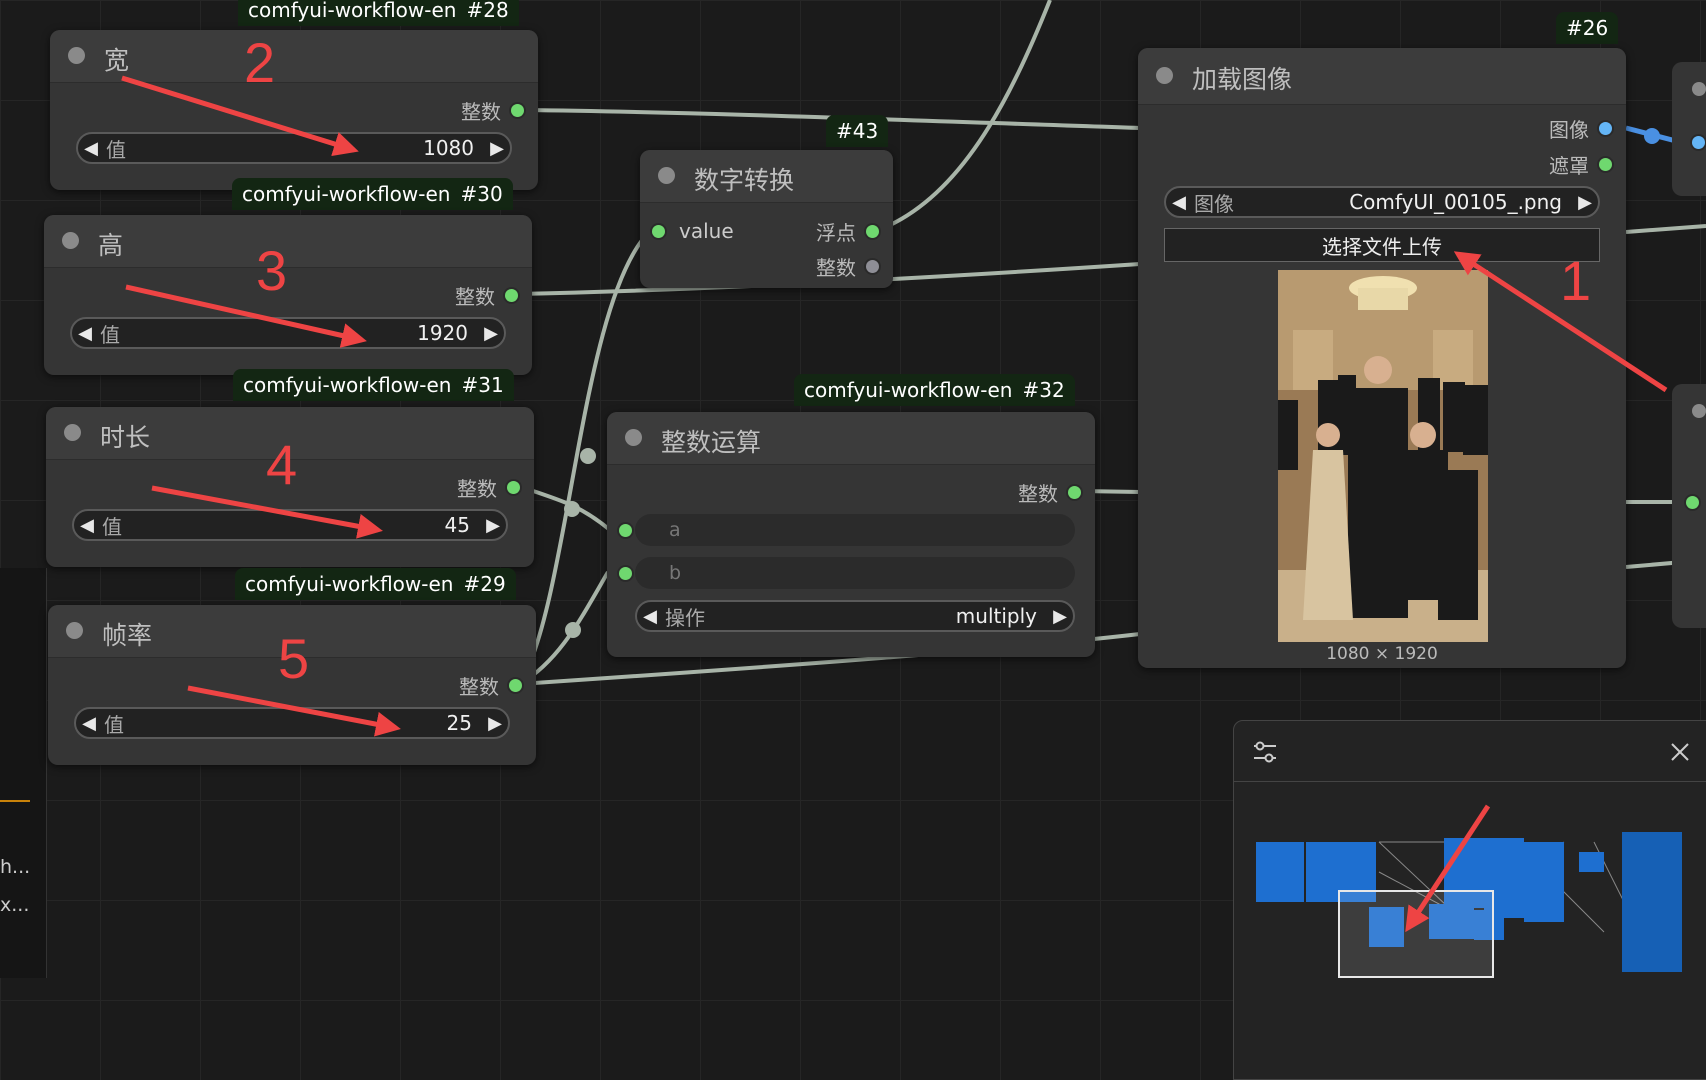  I want to click on node-header: 宽, so click(294, 56).